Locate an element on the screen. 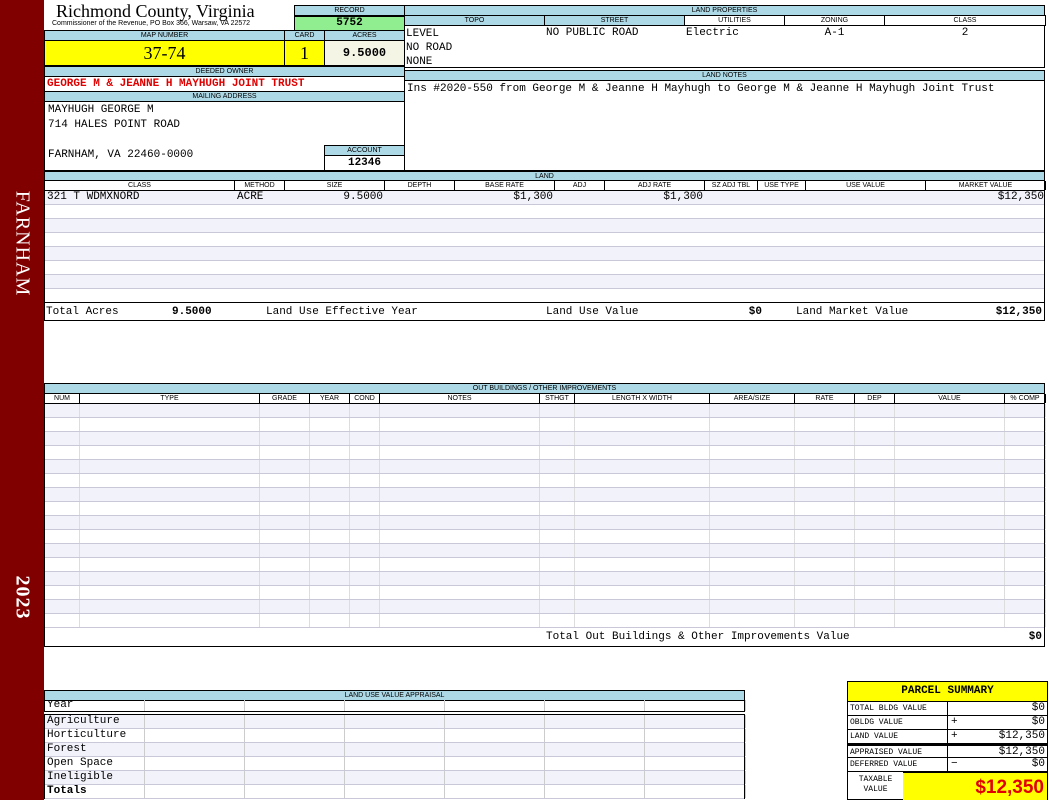 The height and width of the screenshot is (802, 1050). total-acres-value: 9.5000 is located at coordinates (192, 312).